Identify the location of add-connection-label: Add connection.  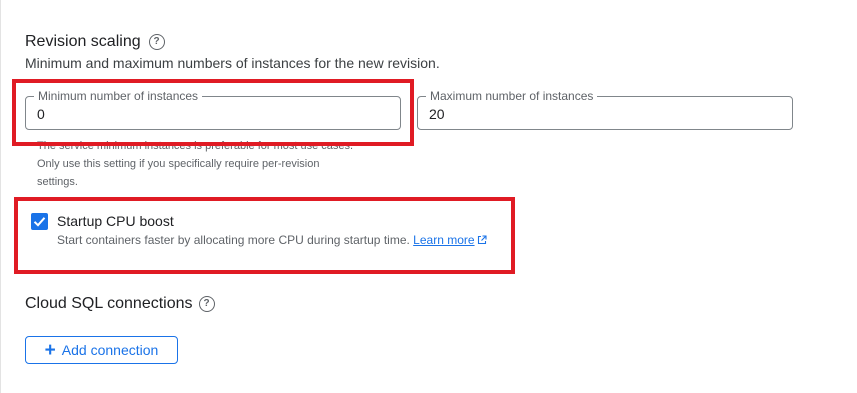
(110, 350).